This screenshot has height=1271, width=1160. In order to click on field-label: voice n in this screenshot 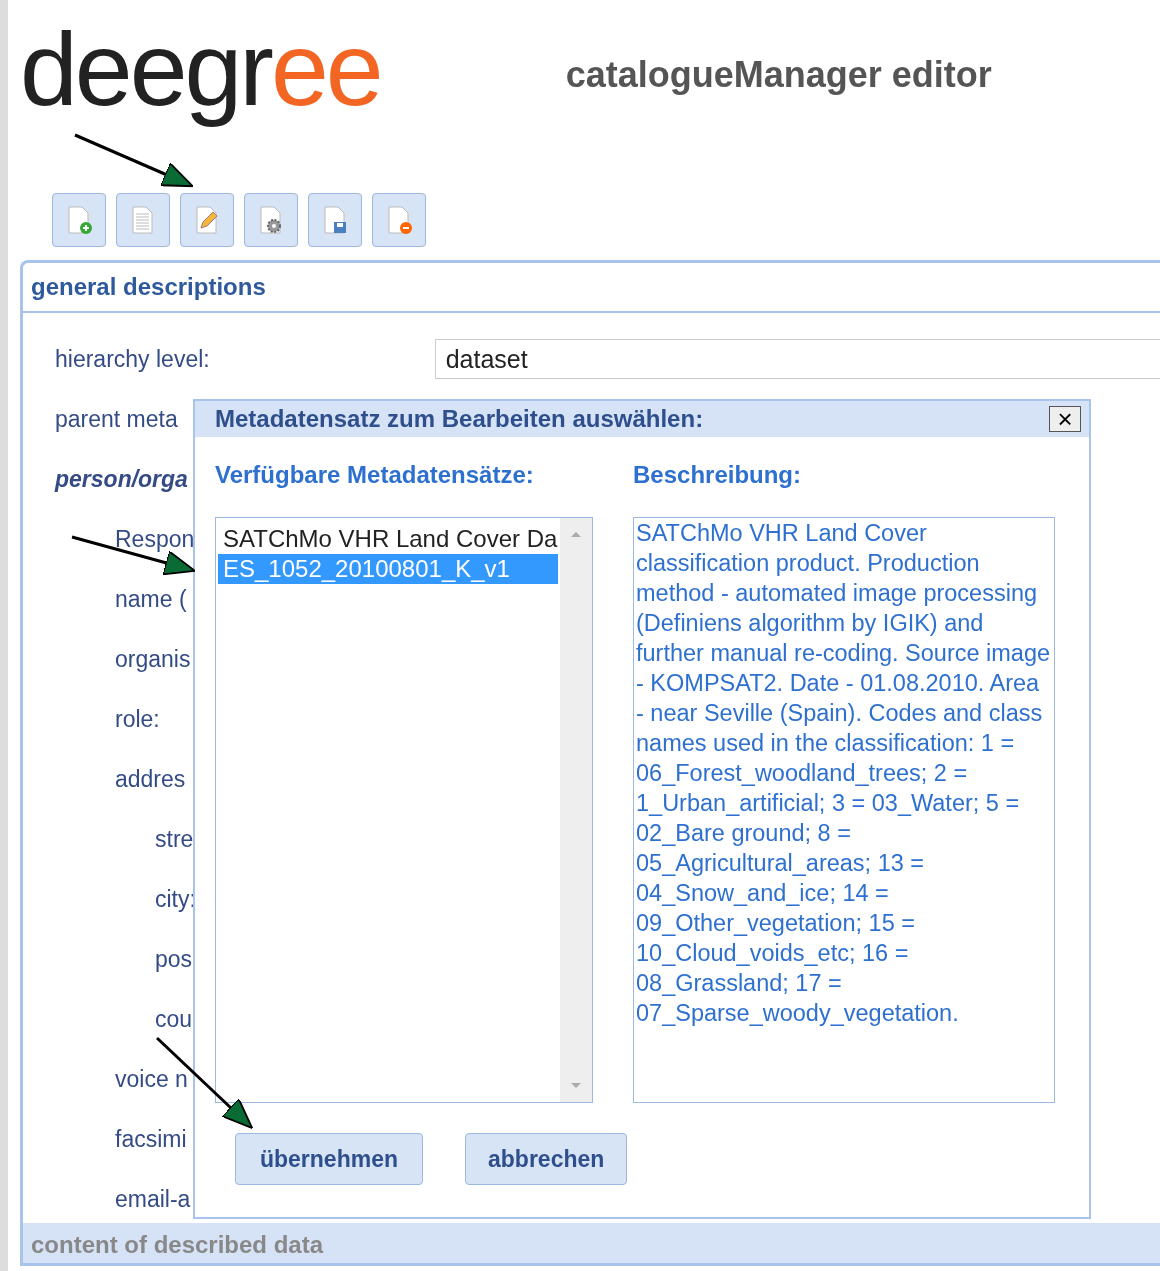, I will do `click(151, 1079)`.